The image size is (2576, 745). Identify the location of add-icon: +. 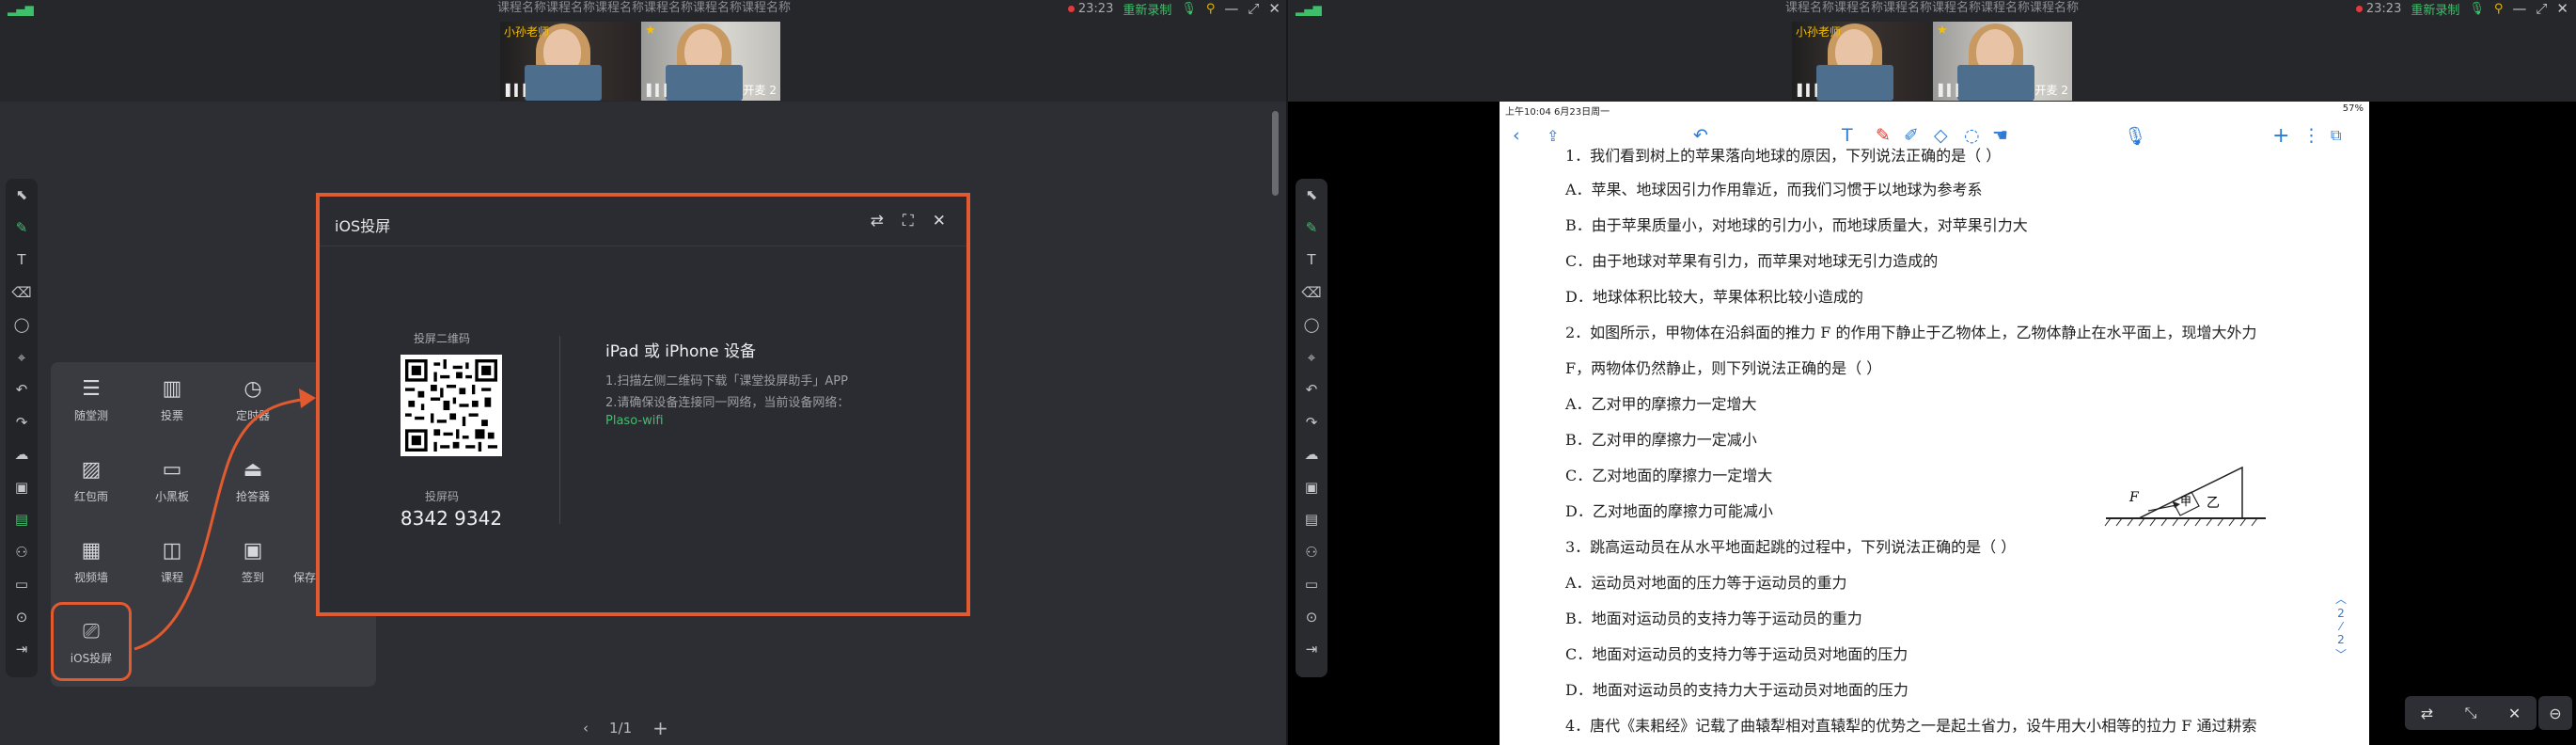
(2280, 136).